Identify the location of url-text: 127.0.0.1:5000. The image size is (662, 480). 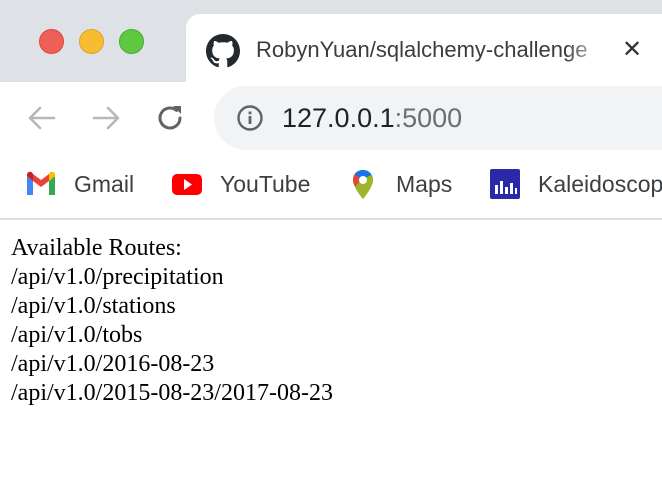
(372, 118).